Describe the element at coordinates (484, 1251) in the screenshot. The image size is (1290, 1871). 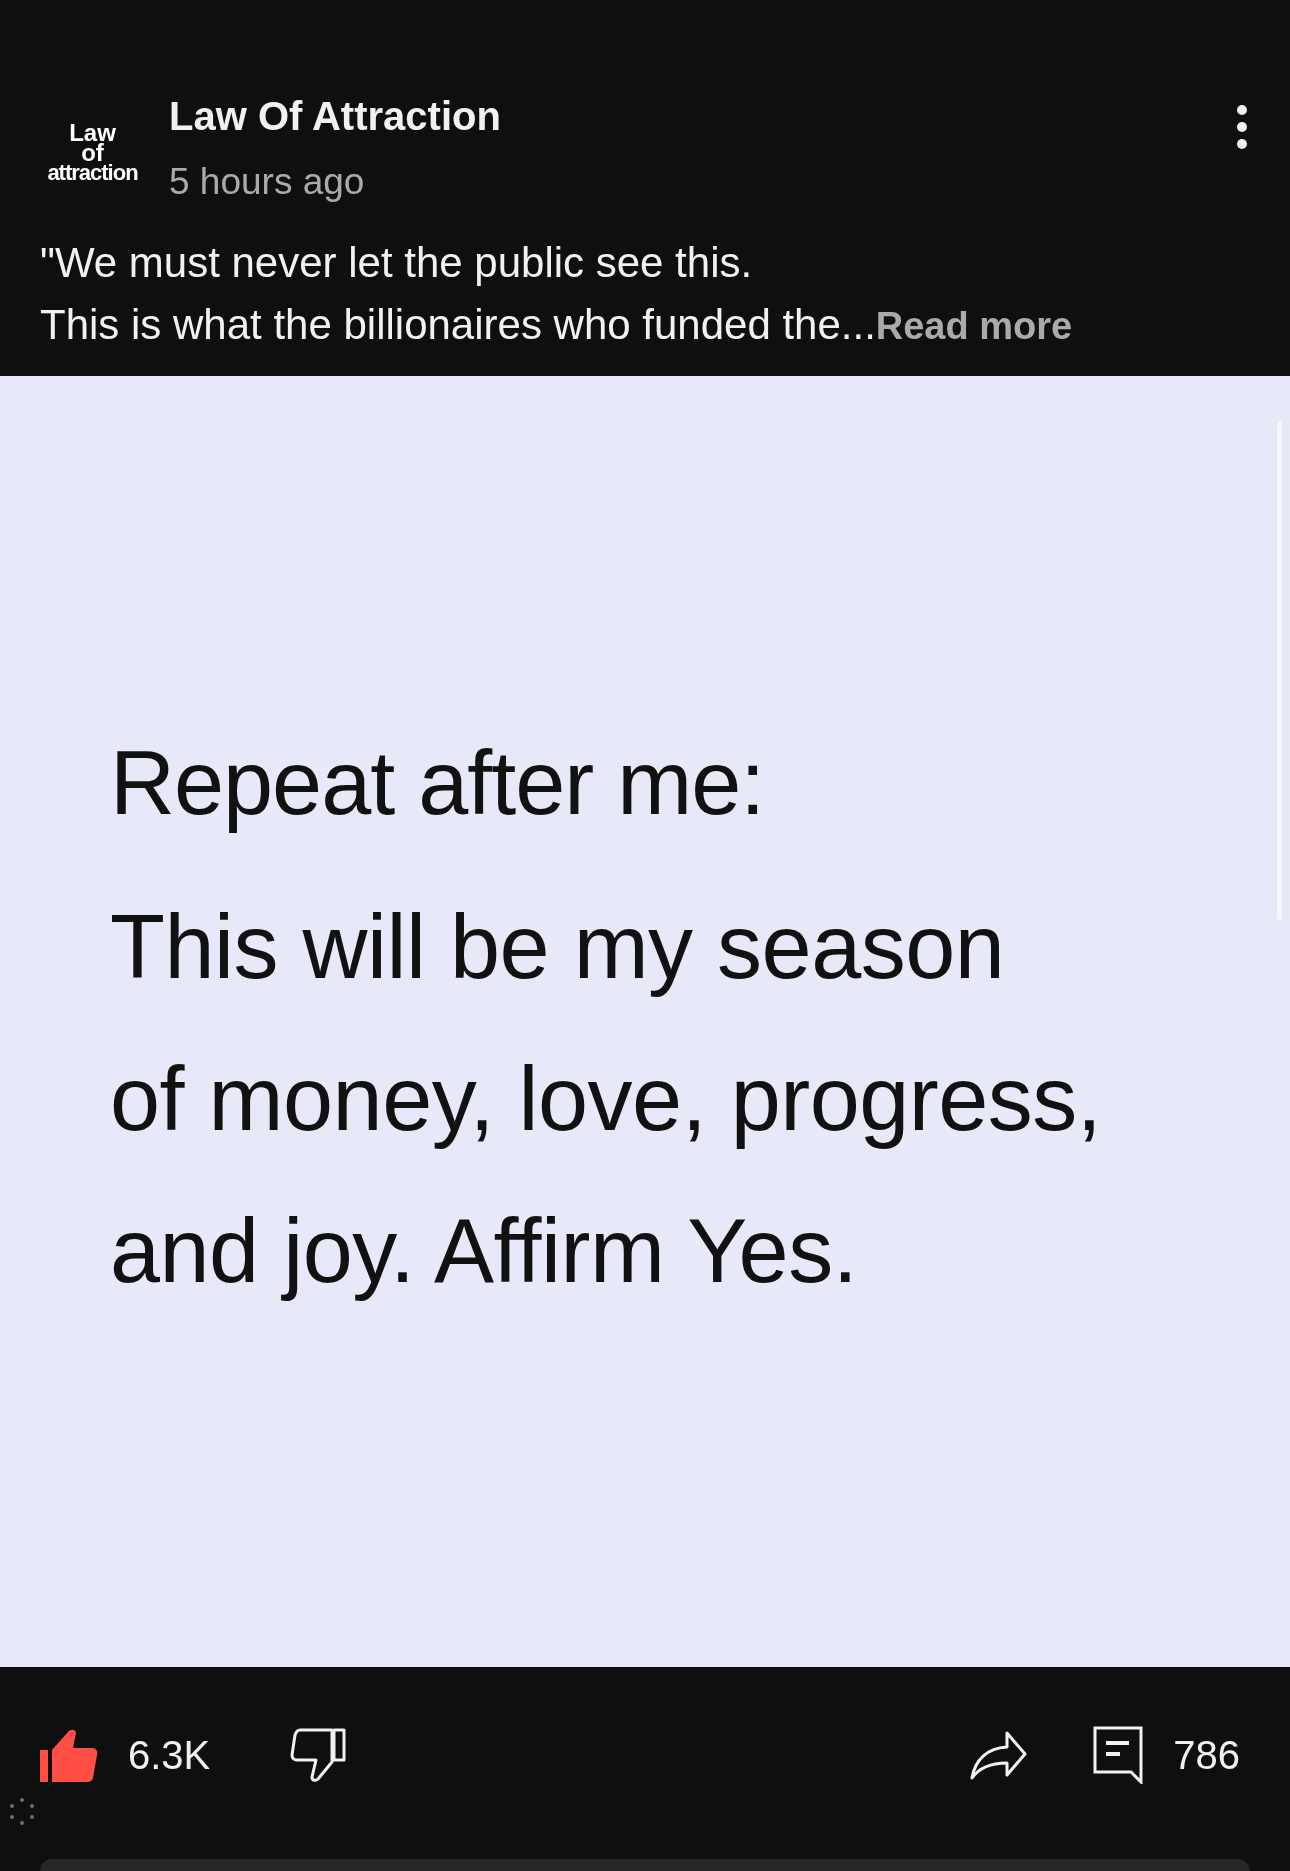
I see `image-text-line: and joy. Affirm Yes.` at that location.